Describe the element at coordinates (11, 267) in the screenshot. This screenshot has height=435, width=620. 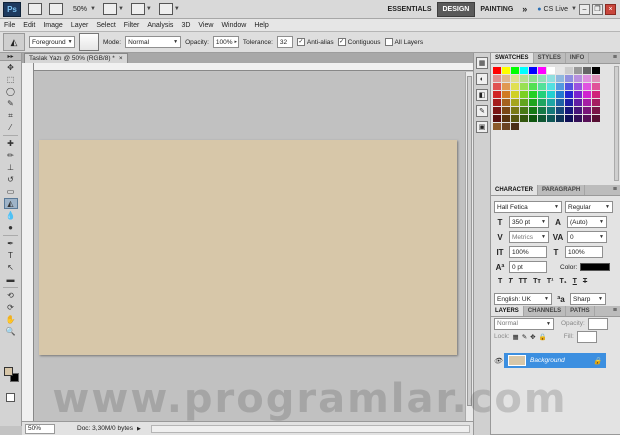
I see `path-selection-tool-icon: ↖` at that location.